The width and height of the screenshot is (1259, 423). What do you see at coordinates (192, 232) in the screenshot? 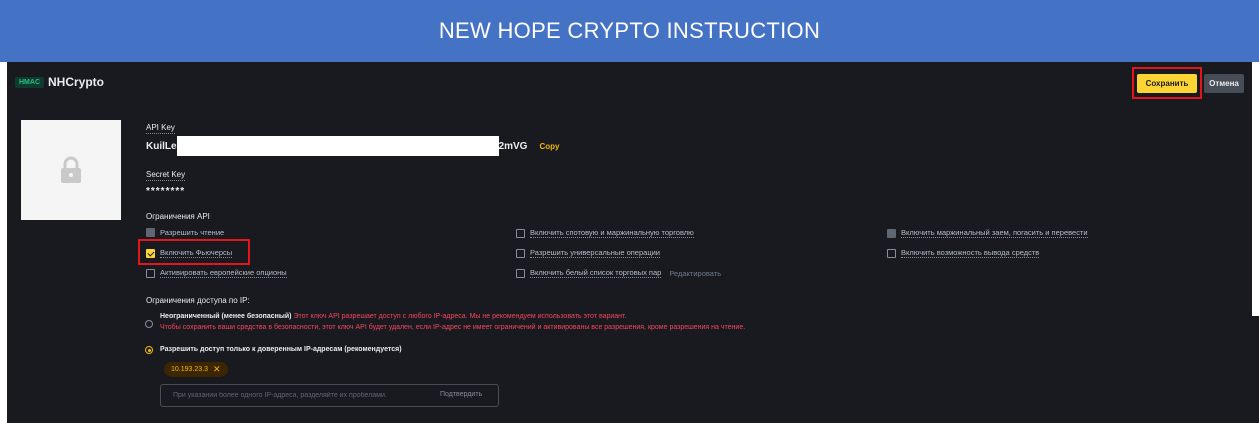
I see `perm-label: Разрешить чтение` at bounding box center [192, 232].